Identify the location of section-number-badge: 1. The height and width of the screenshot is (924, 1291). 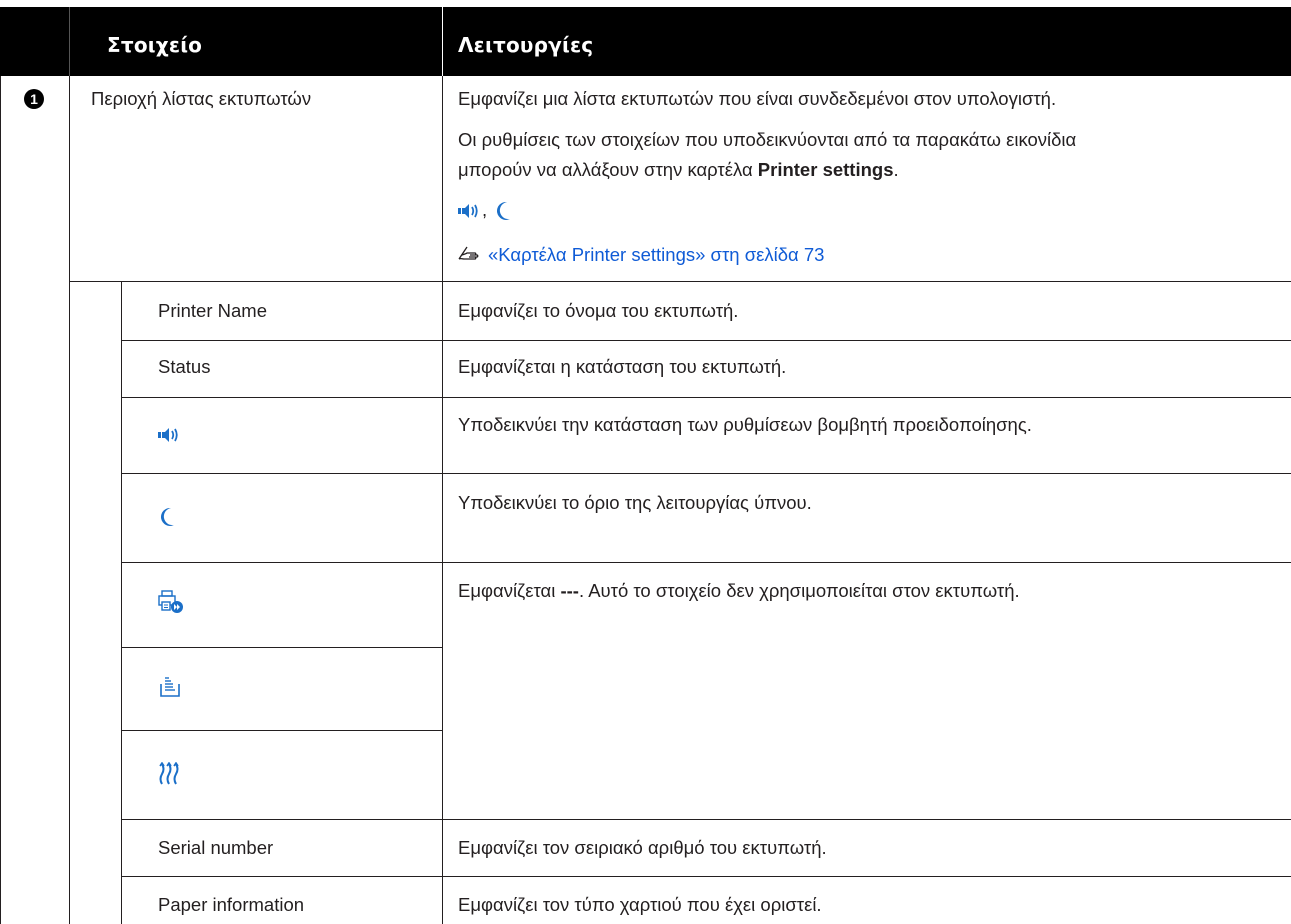
(34, 99).